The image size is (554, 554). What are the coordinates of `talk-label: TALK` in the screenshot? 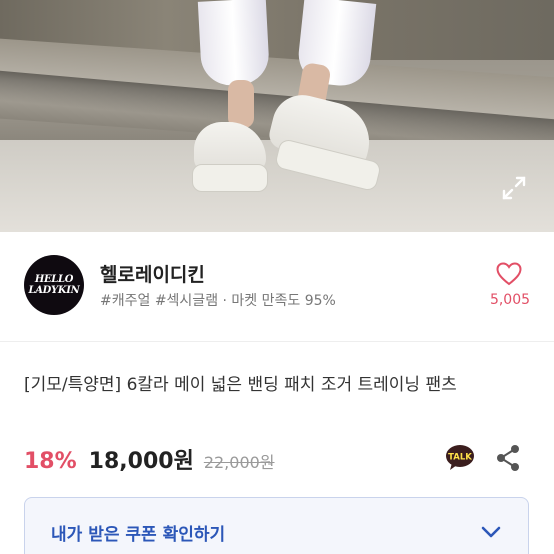 It's located at (460, 458).